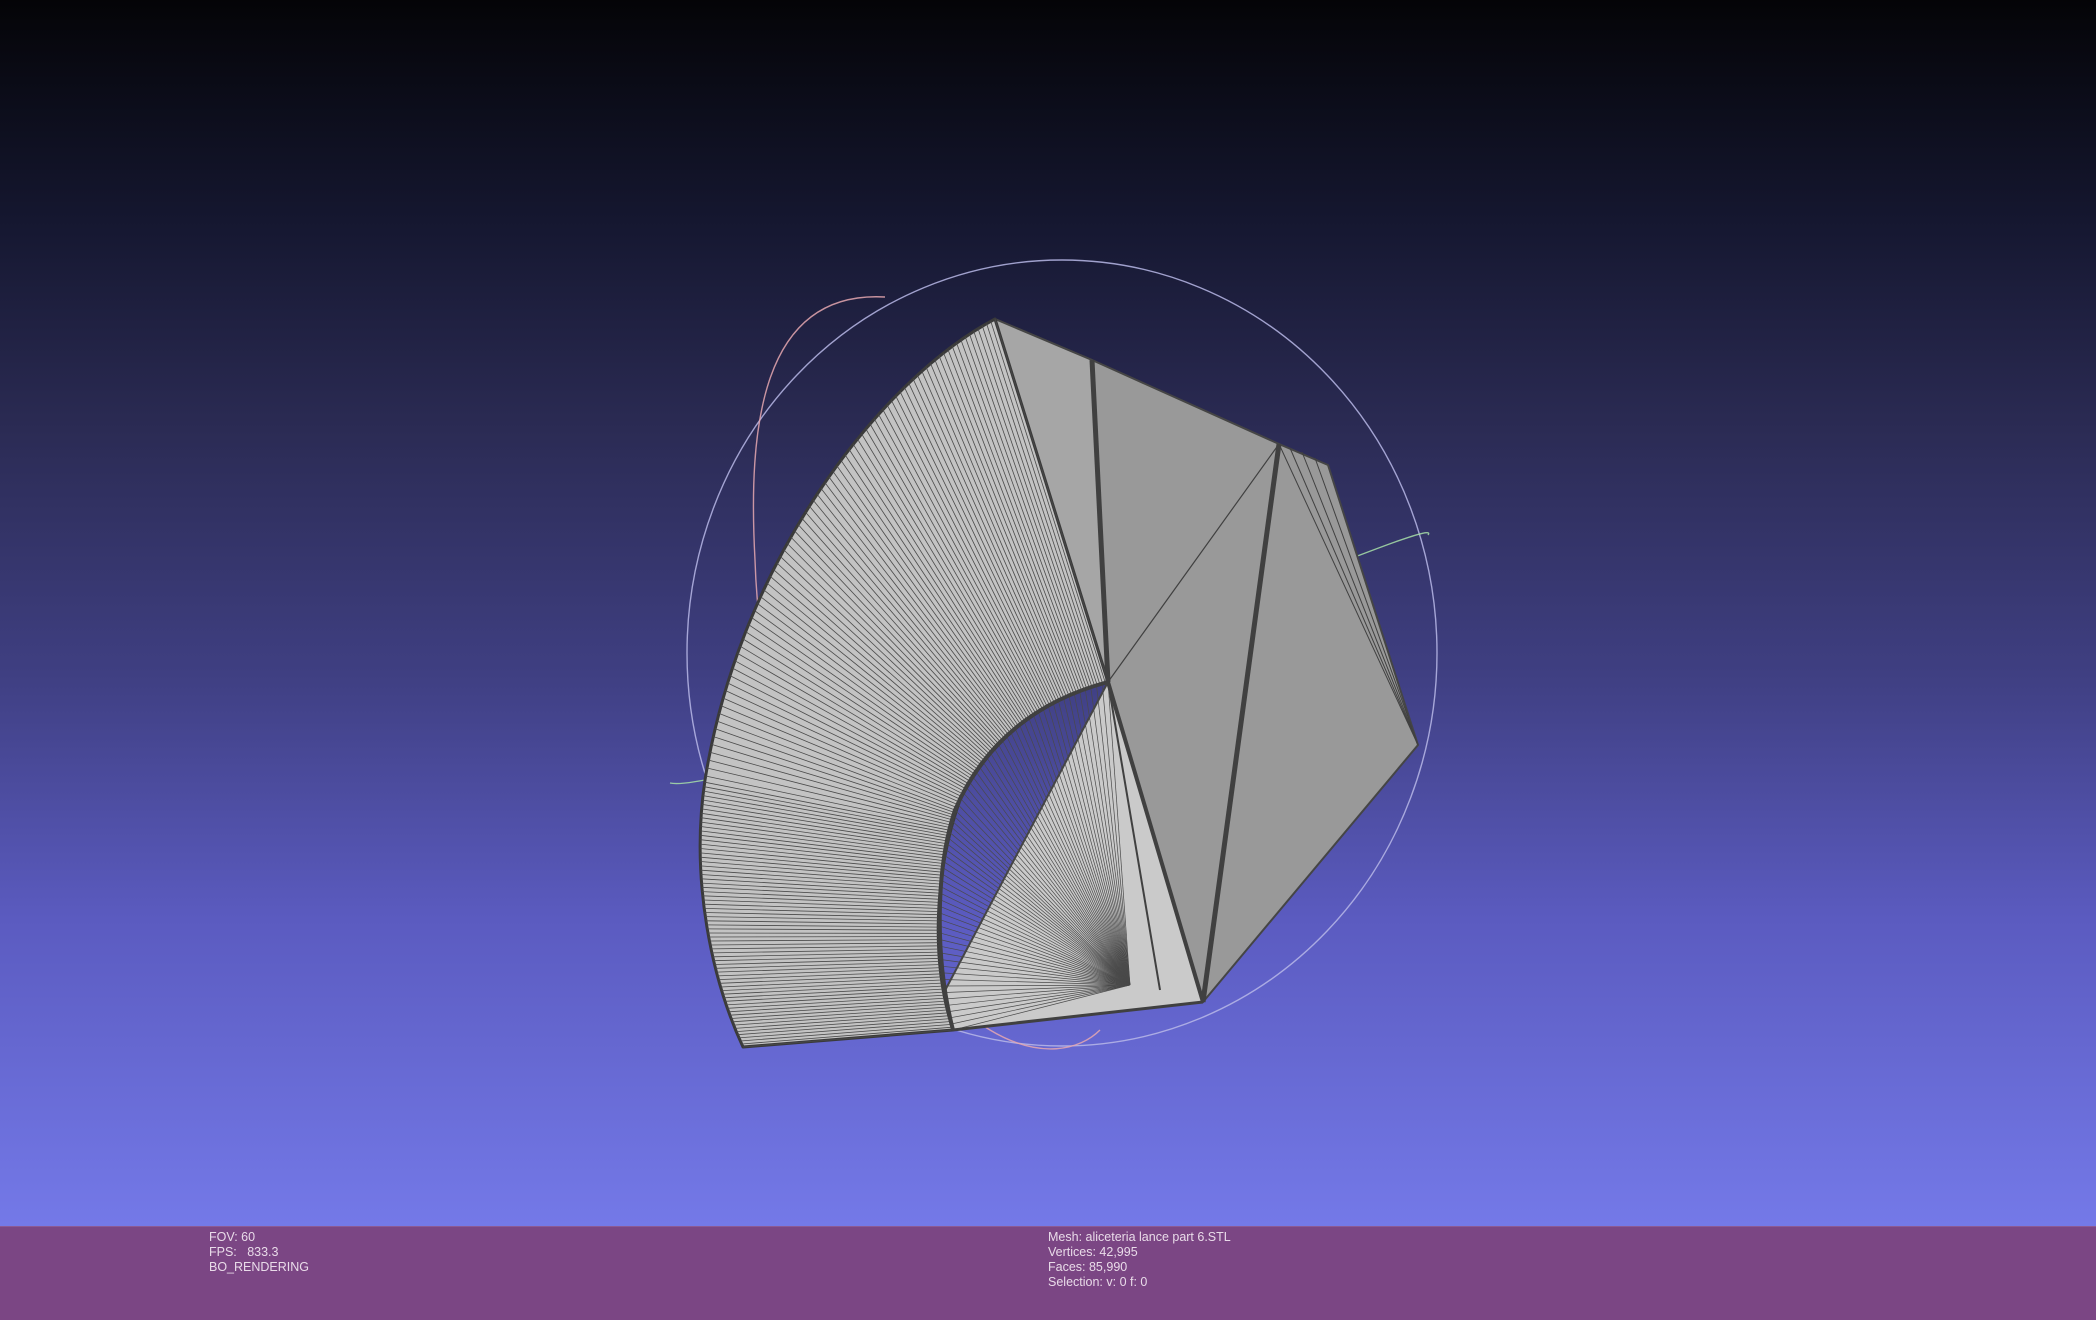 This screenshot has width=2096, height=1320. I want to click on render-info: FOV: 60 FPS: 833.3 BO_RENDERING, so click(259, 1252).